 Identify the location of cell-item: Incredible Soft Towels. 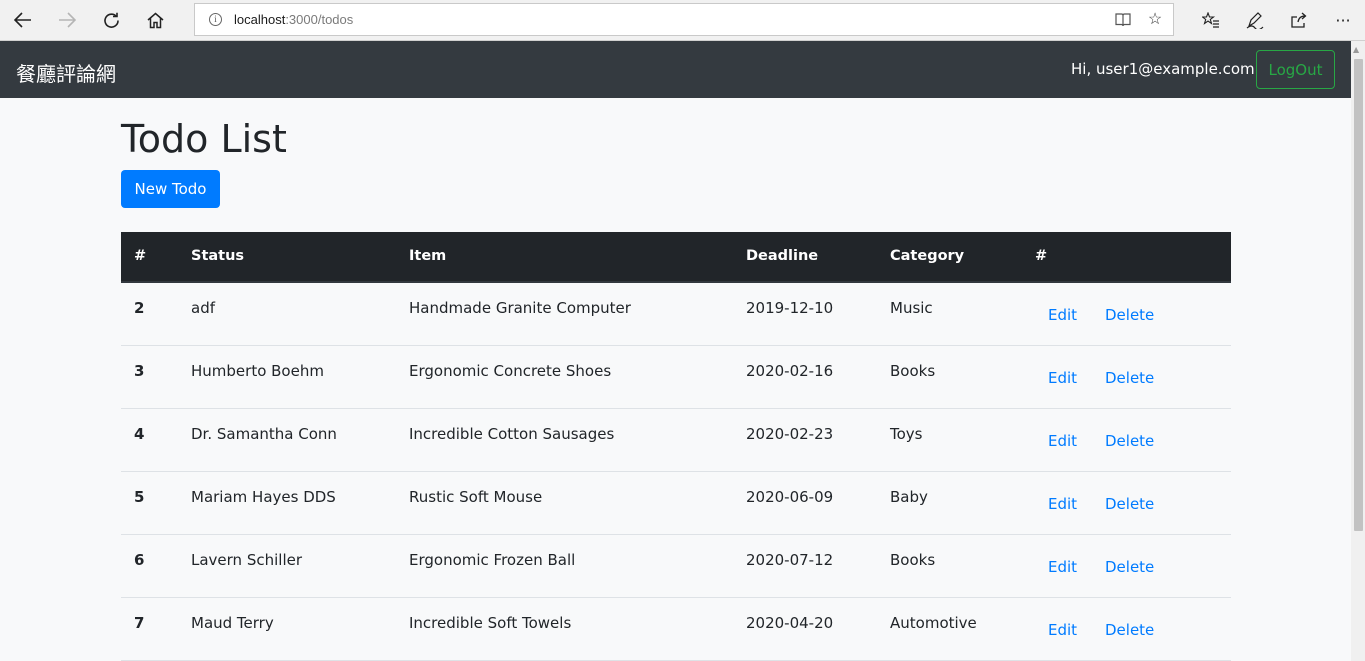
(490, 623).